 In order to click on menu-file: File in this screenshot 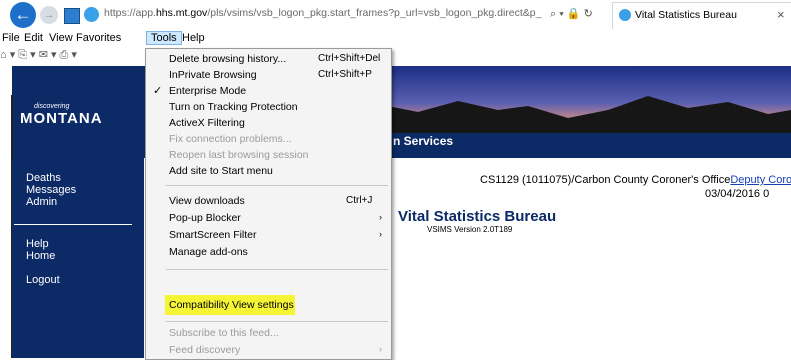, I will do `click(11, 38)`.